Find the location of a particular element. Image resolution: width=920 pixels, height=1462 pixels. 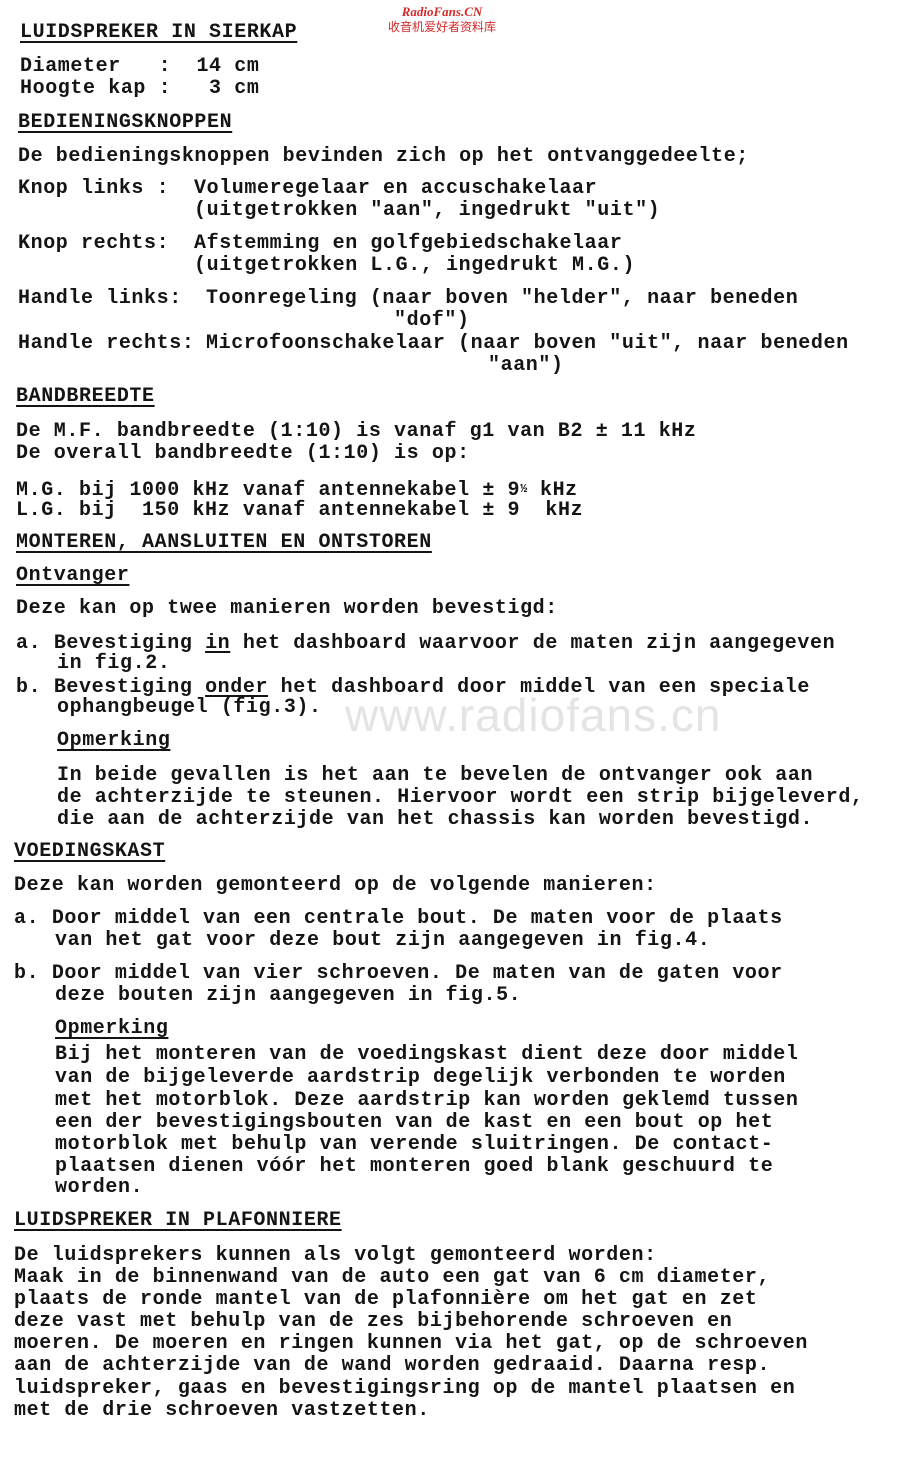

note-heading-ontvanger: Opmerking is located at coordinates (114, 740).